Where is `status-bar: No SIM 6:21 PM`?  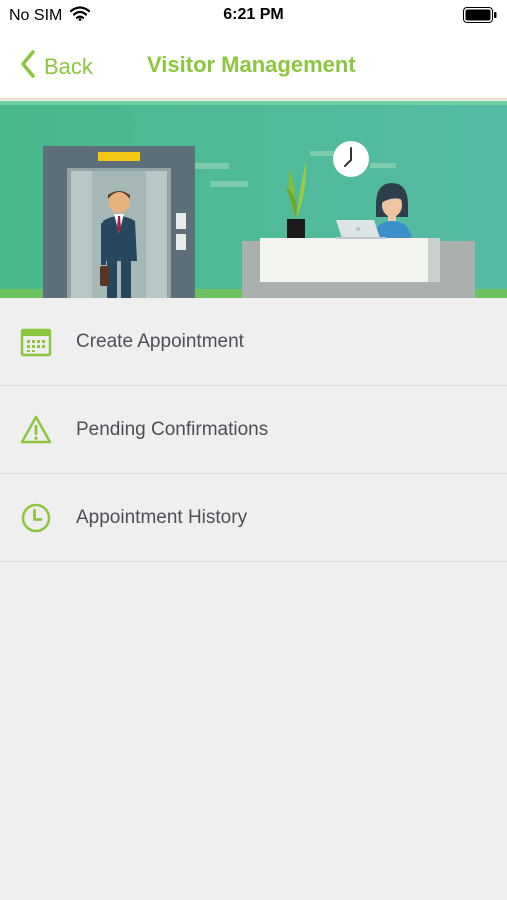
status-bar: No SIM 6:21 PM is located at coordinates (253, 15).